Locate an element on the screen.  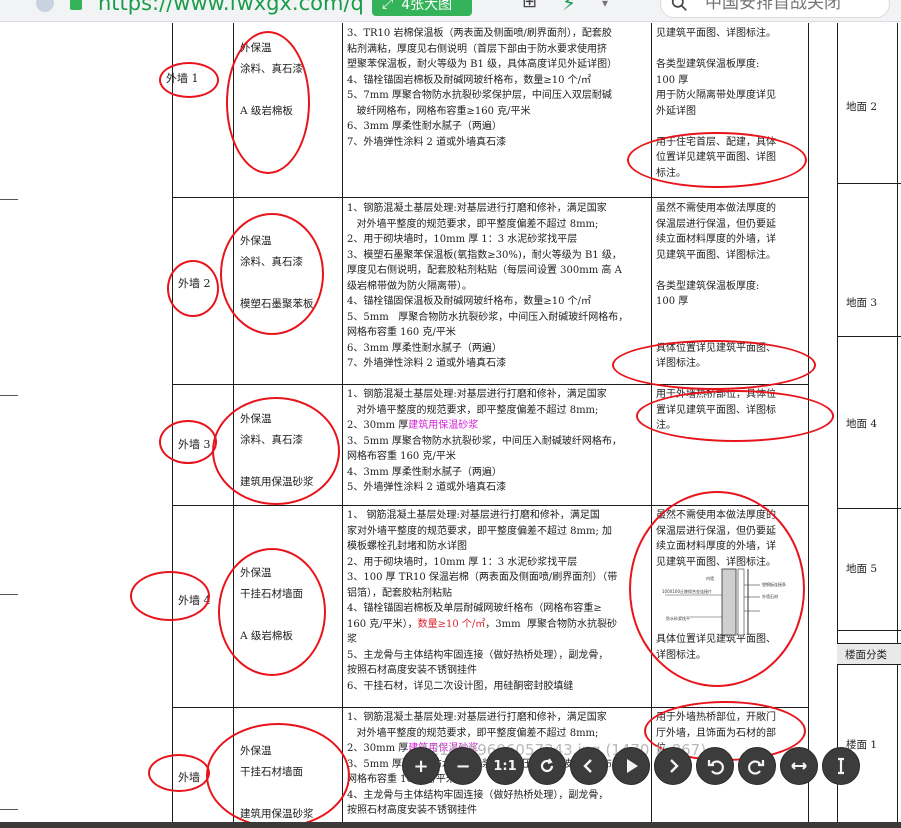
image-viewer-toolbar: + − 1:1 is located at coordinates (631, 767).